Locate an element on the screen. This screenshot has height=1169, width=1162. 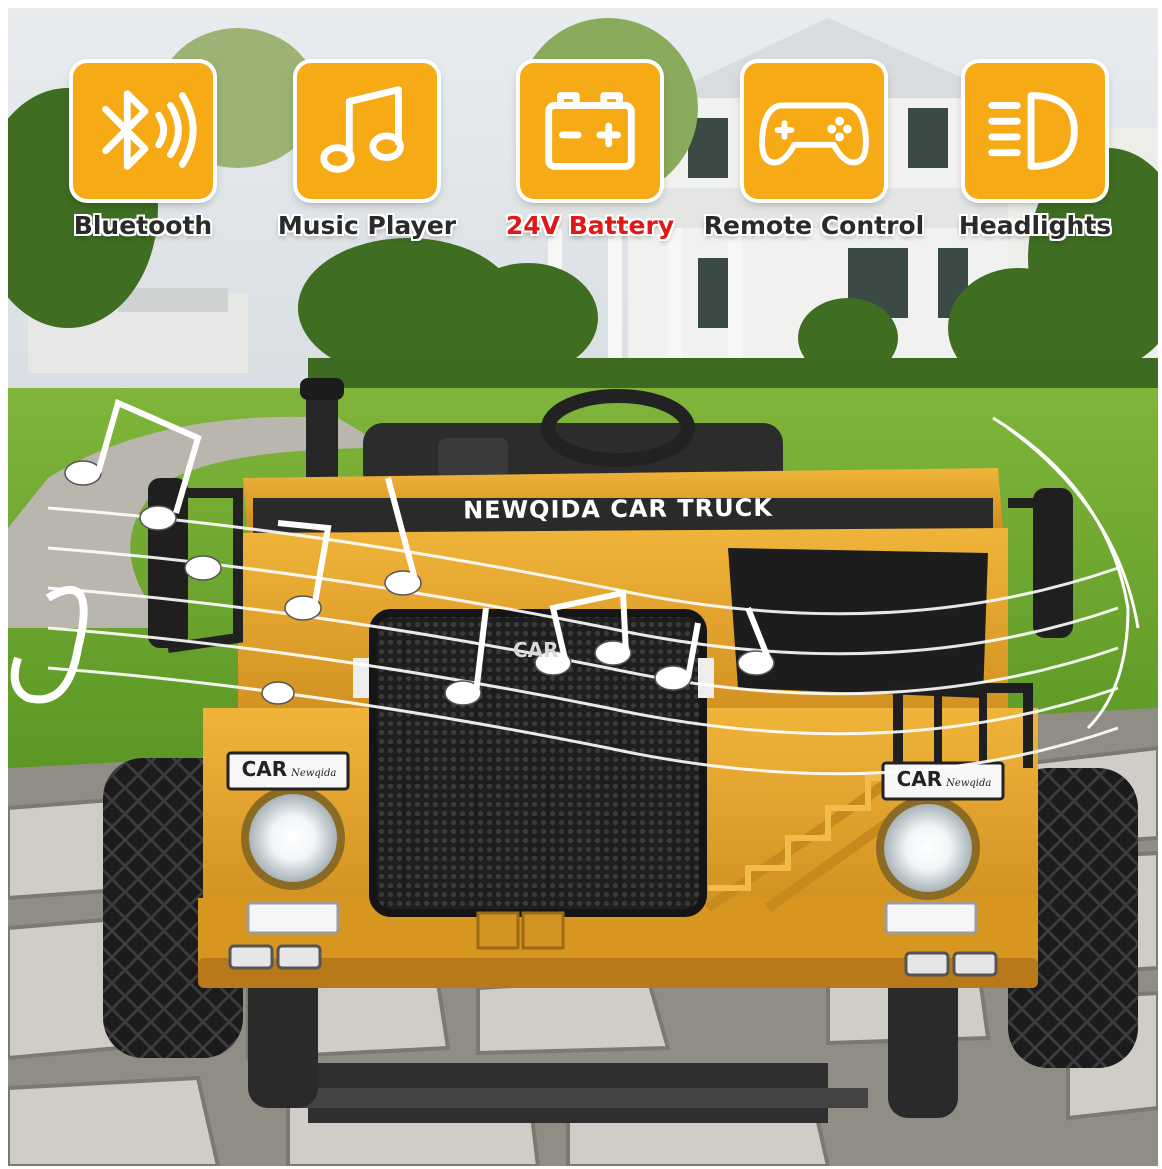
feature-label: 24V Battery is located at coordinates (590, 225).